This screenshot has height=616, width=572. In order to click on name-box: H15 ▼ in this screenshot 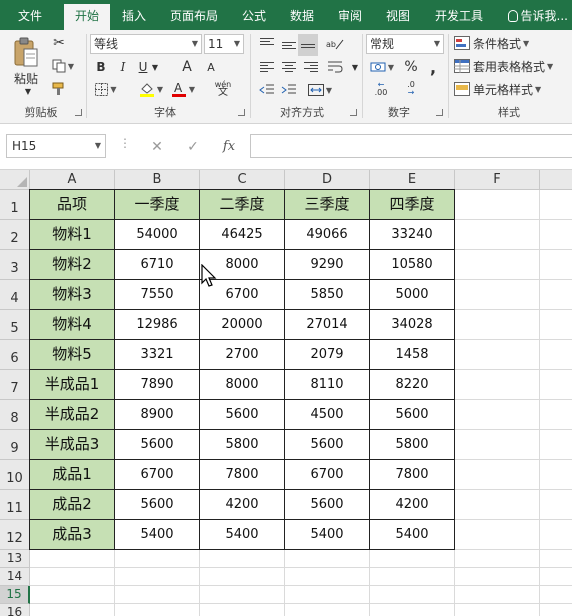, I will do `click(56, 146)`.